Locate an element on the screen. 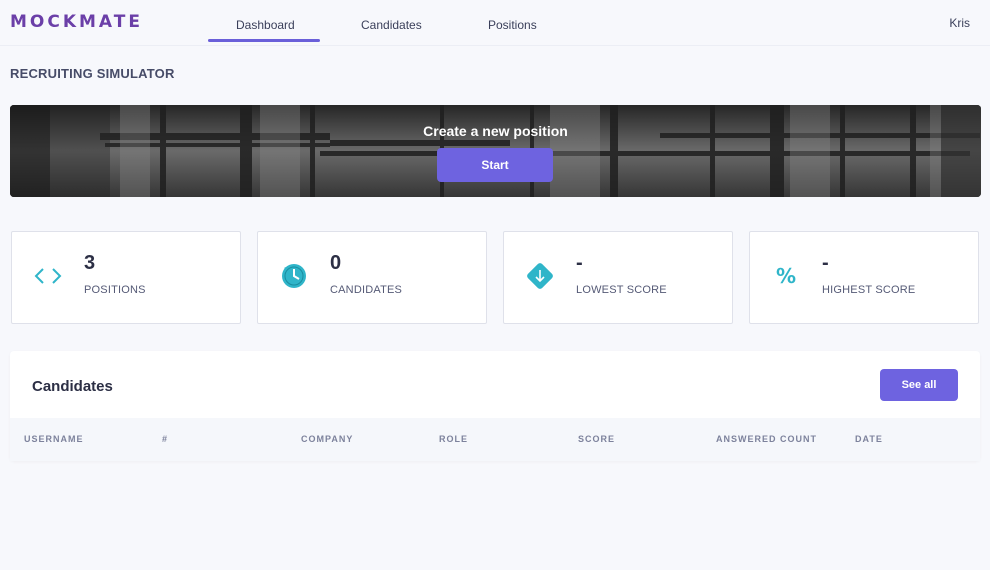 This screenshot has height=570, width=990. start-button: Start is located at coordinates (495, 165).